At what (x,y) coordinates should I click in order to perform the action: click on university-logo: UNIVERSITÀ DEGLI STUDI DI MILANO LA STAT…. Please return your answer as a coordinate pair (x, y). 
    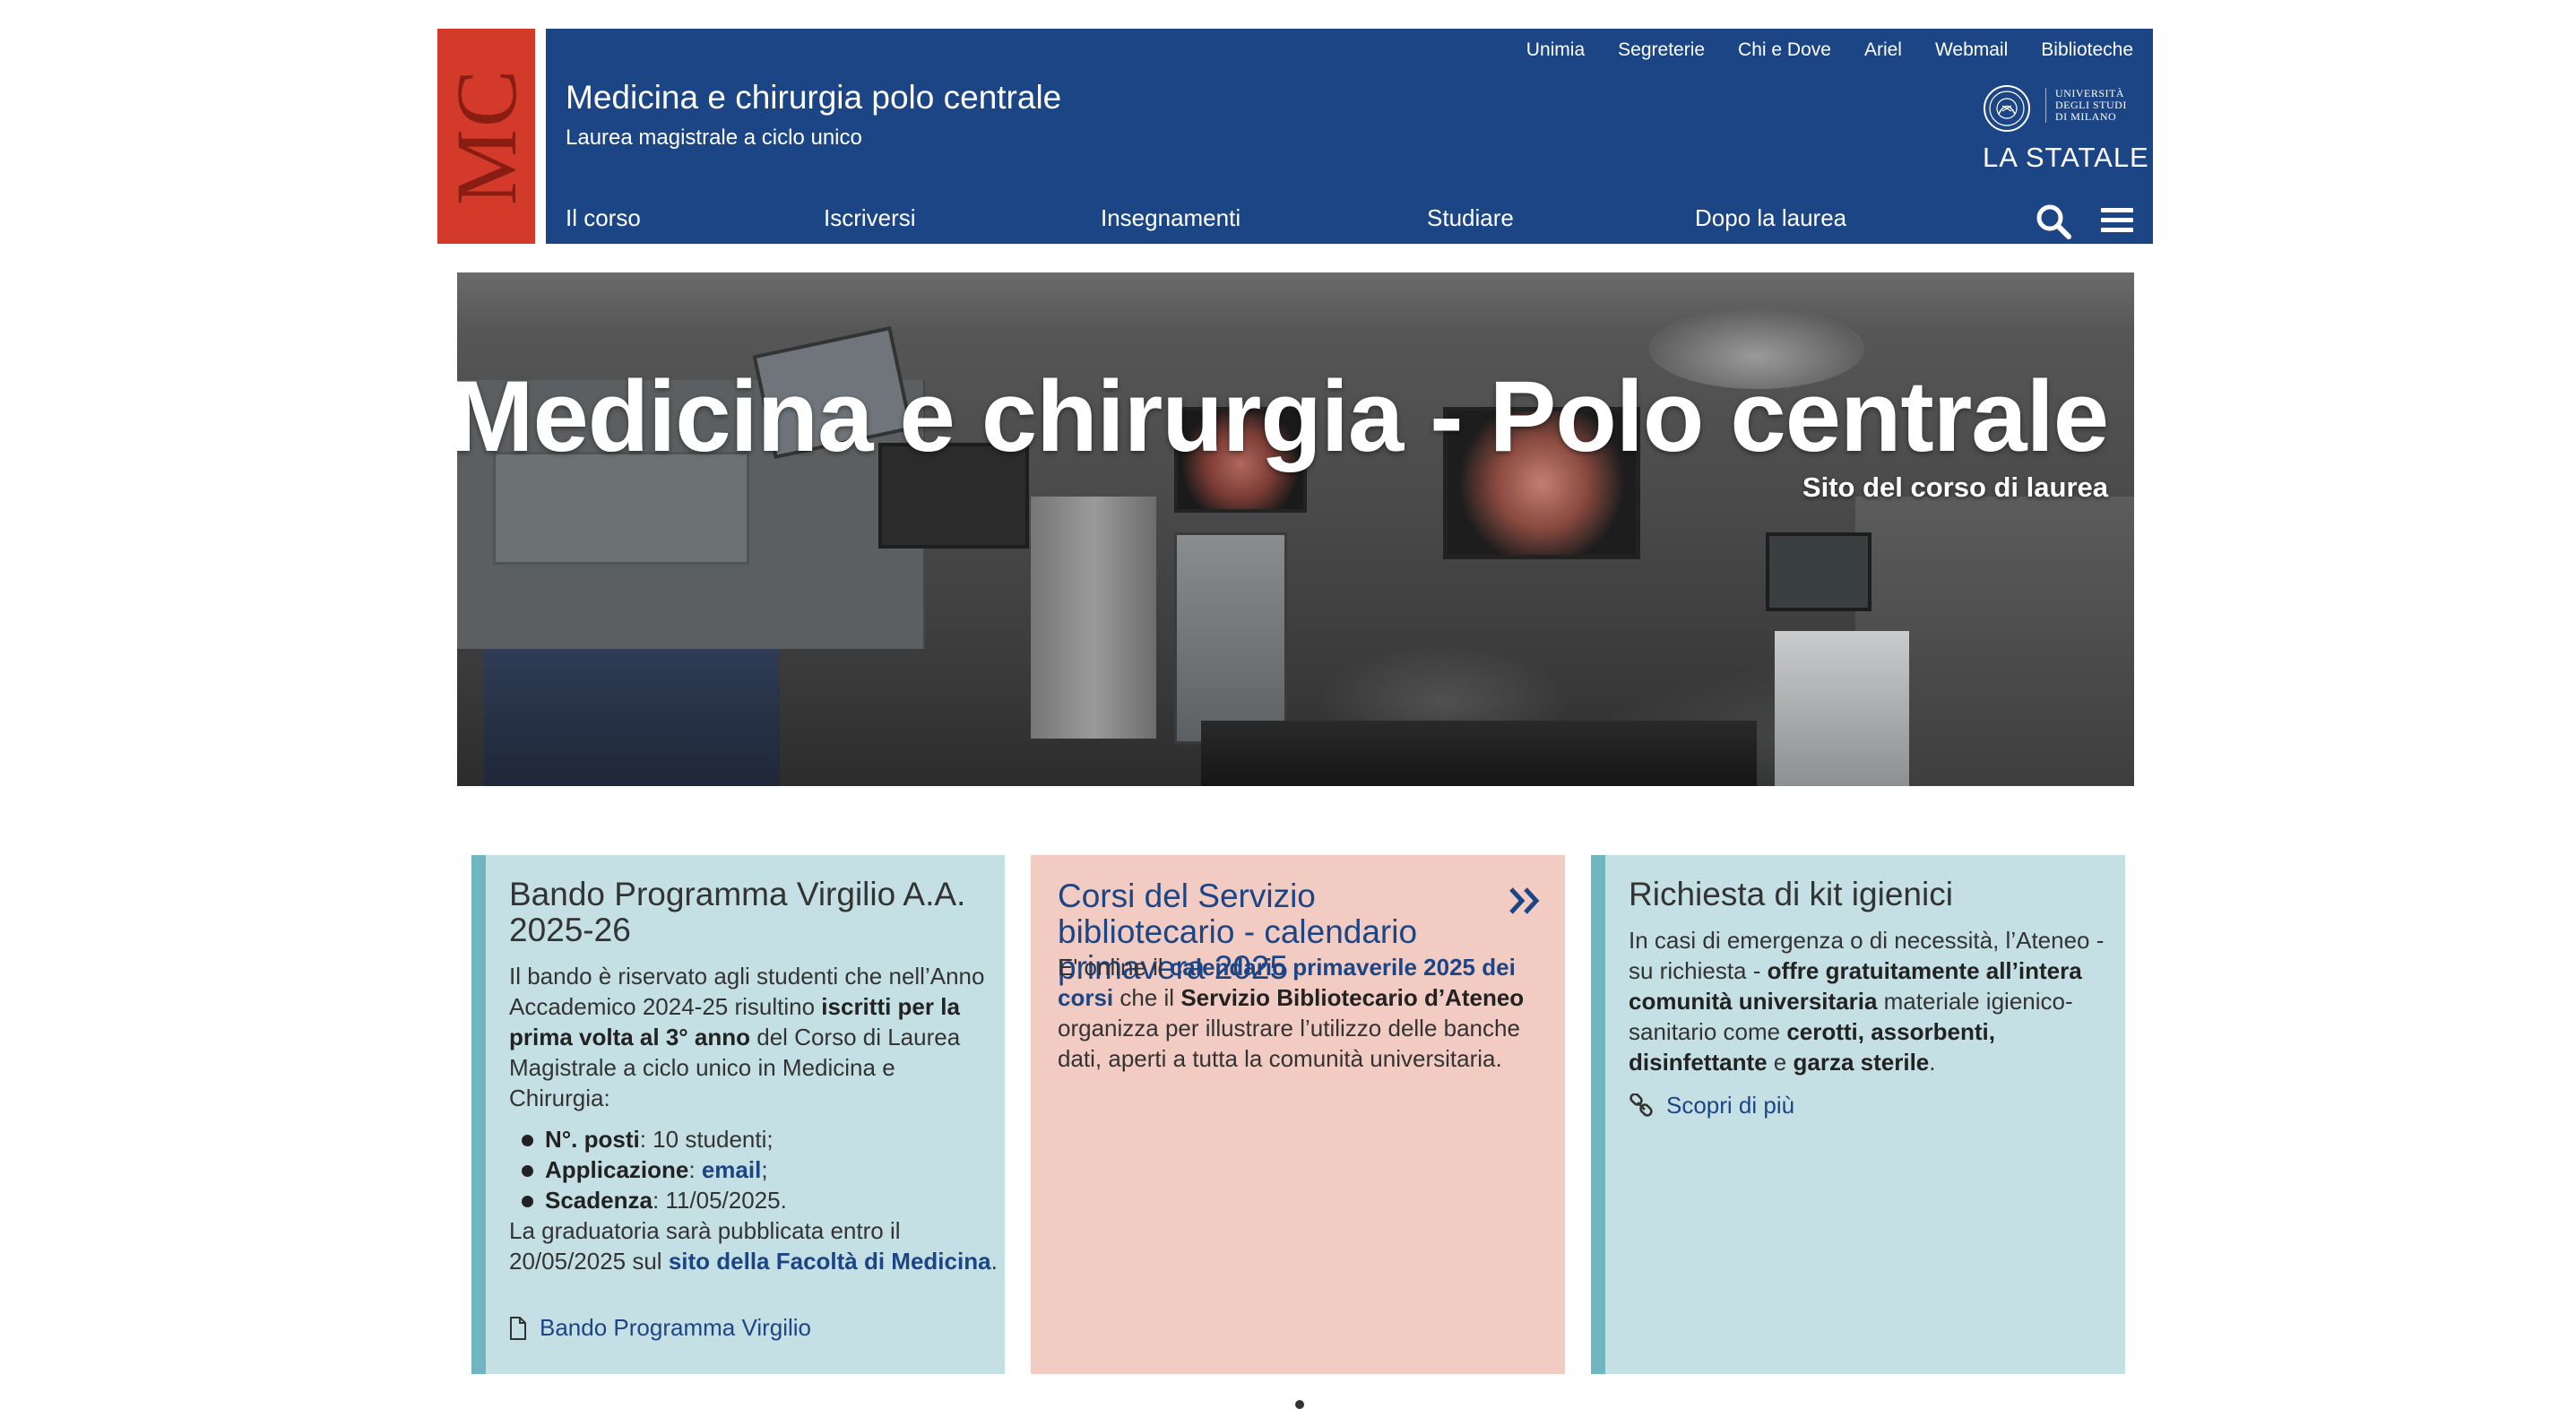
    Looking at the image, I should click on (2063, 128).